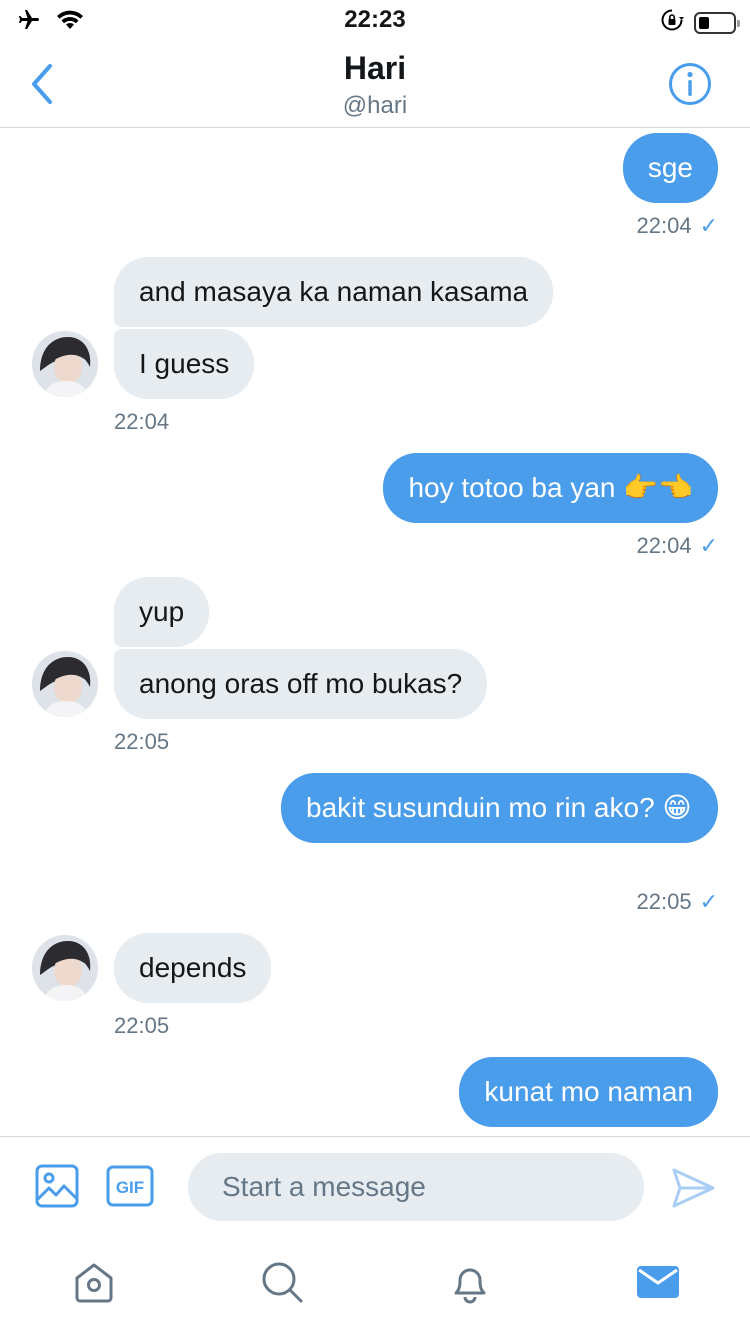 This screenshot has height=1334, width=750. I want to click on gif-icon: GIF, so click(130, 1186).